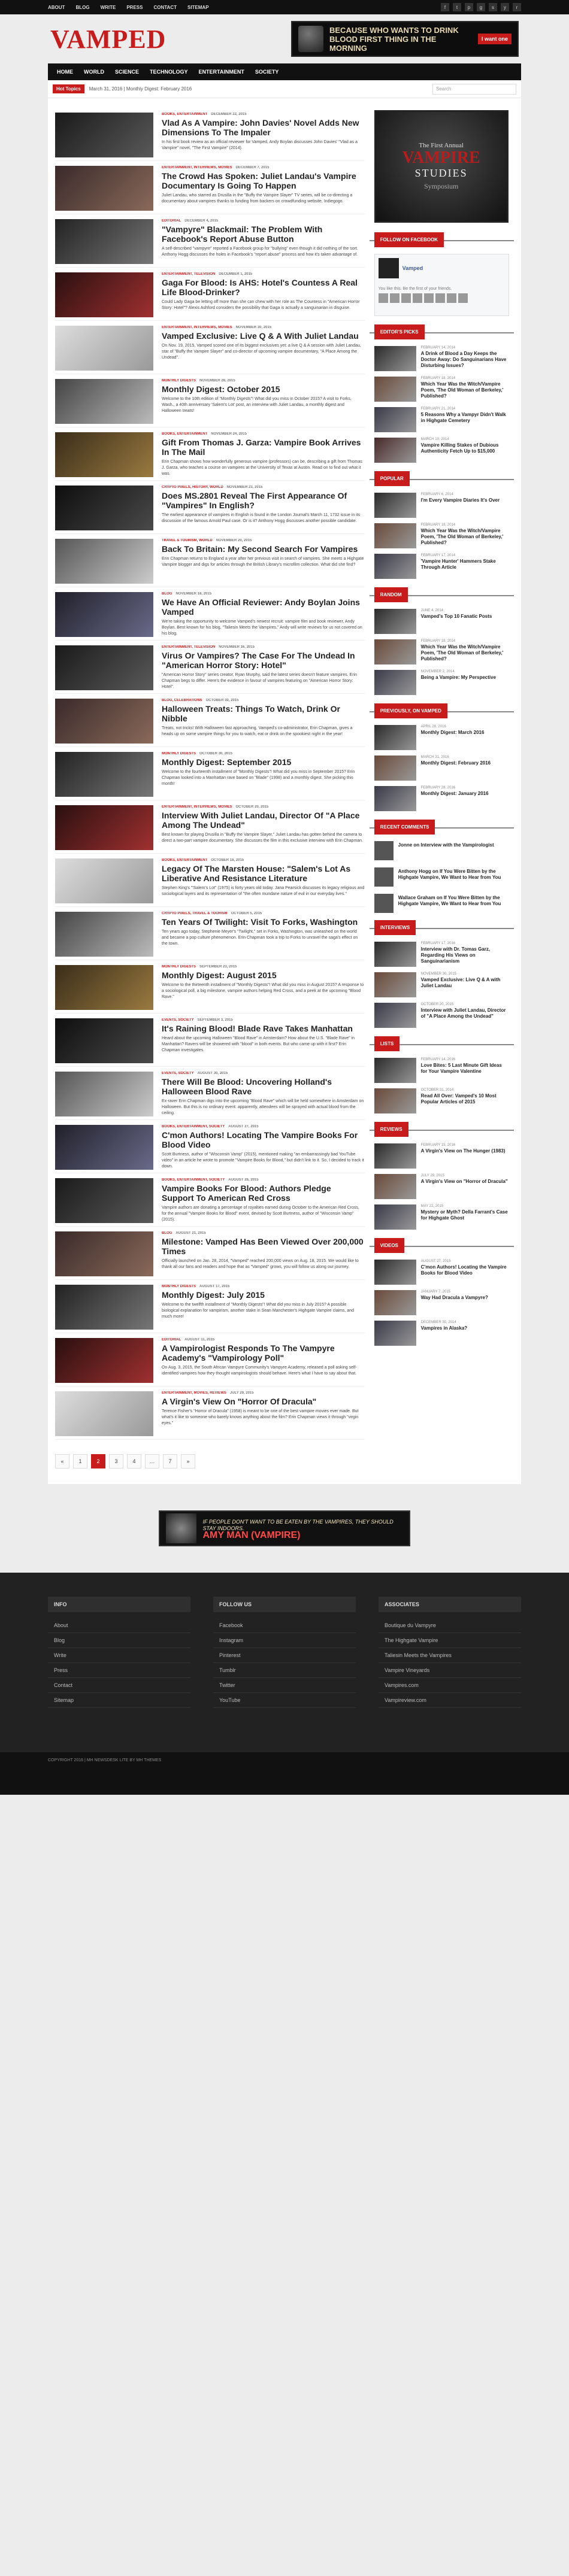 The width and height of the screenshot is (569, 2576). Describe the element at coordinates (188, 1461) in the screenshot. I see `page-link: »` at that location.